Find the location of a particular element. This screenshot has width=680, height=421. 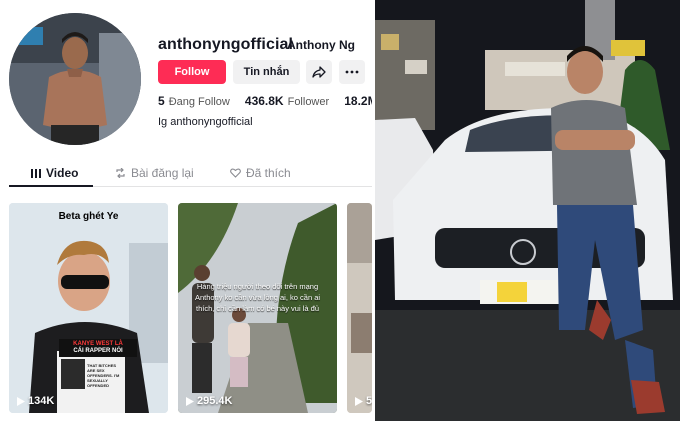

avatar-photo is located at coordinates (75, 79).